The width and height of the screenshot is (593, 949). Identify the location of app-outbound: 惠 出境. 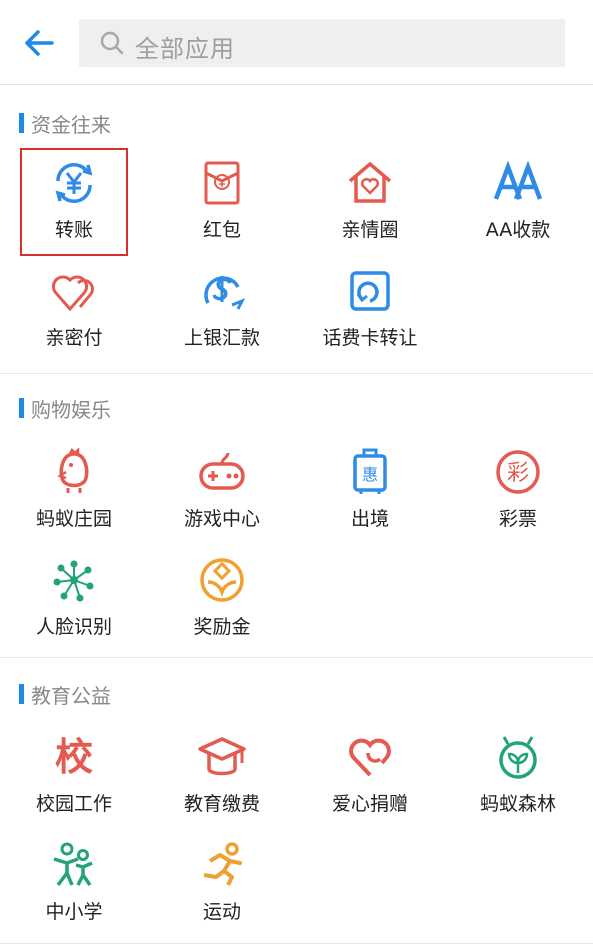
(370, 498).